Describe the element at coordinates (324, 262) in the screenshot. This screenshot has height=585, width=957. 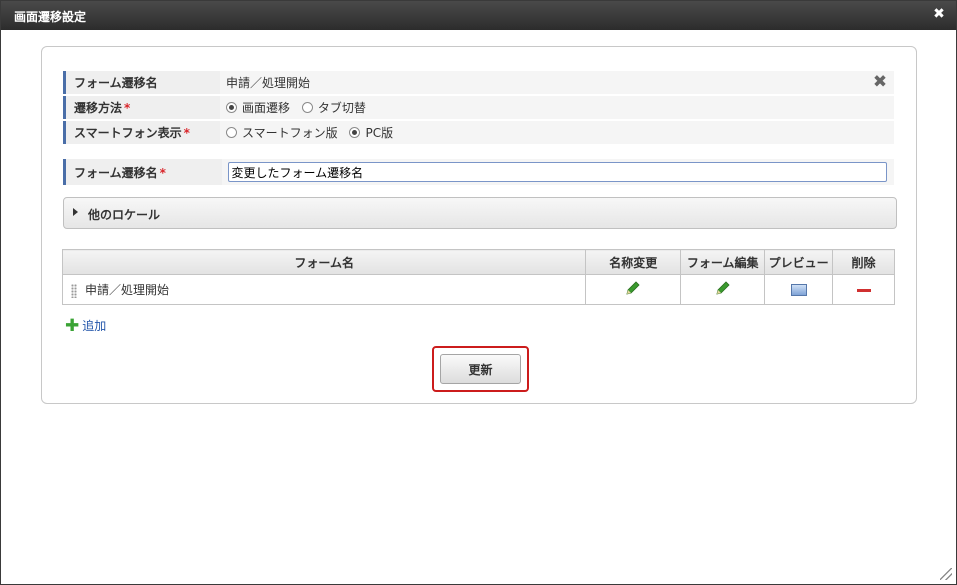
I see `col-form-name: フォーム名` at that location.